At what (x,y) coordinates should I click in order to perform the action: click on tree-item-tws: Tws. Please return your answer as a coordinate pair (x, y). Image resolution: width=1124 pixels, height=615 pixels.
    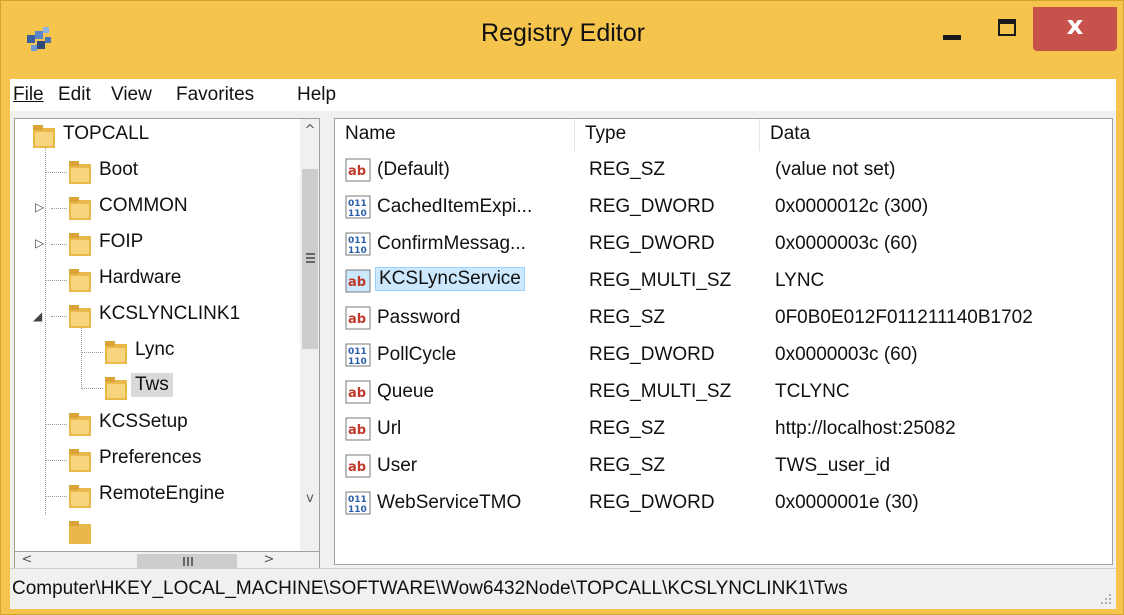
    Looking at the image, I should click on (155, 388).